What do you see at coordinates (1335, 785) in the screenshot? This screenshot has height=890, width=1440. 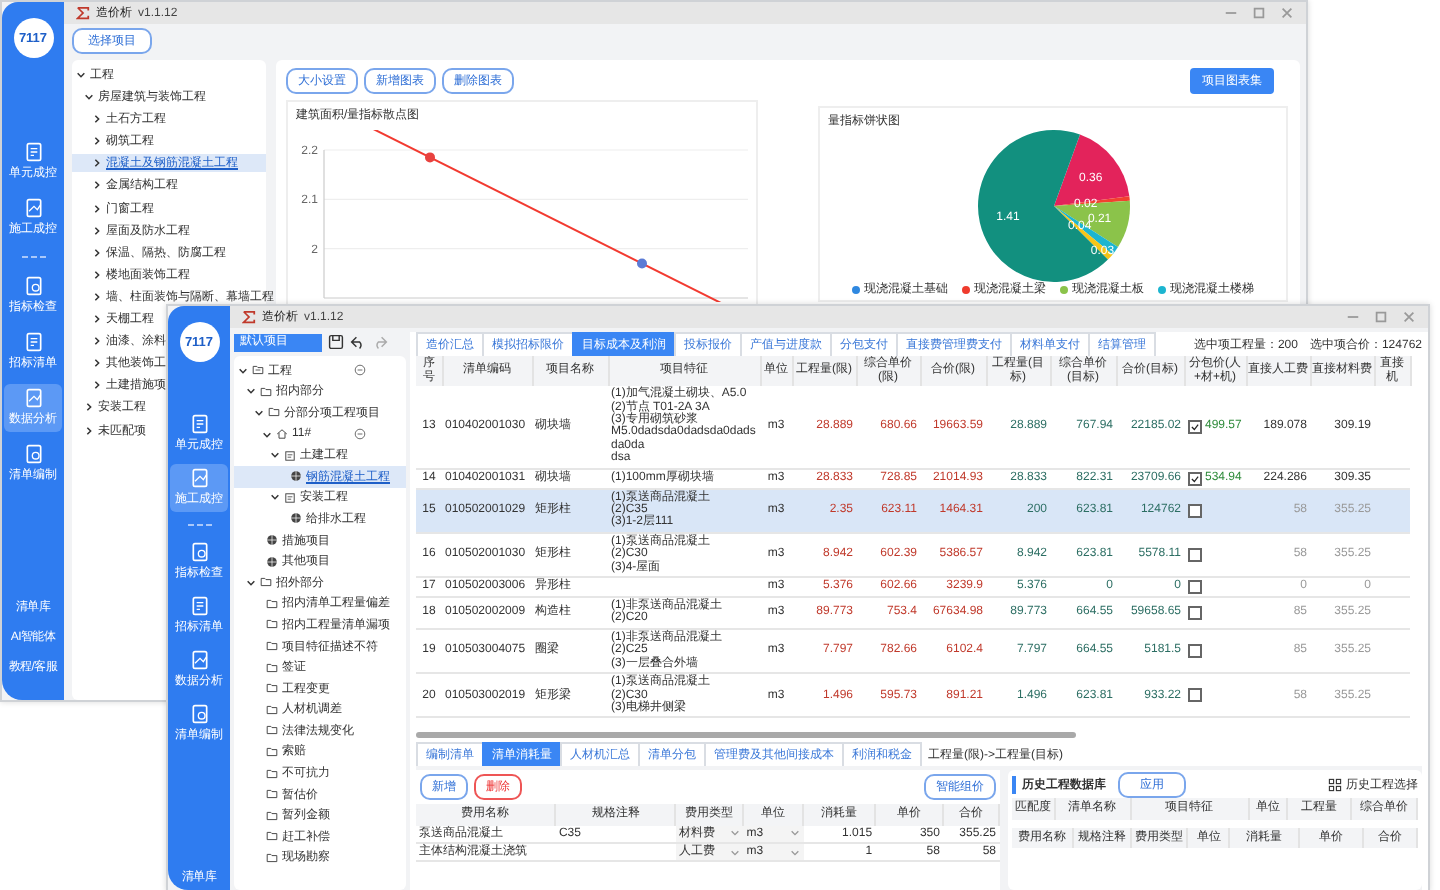 I see `grid-icon` at bounding box center [1335, 785].